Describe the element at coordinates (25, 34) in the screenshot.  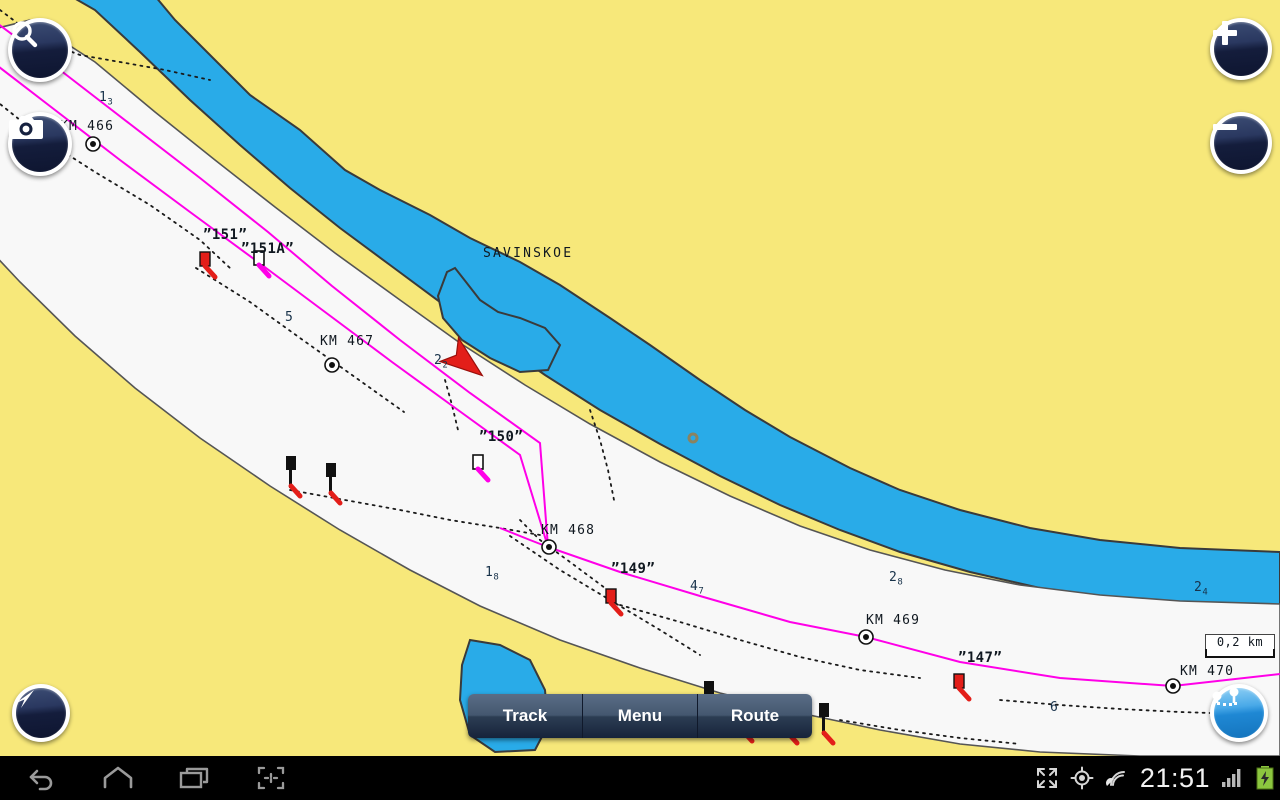
I see `search-icon` at that location.